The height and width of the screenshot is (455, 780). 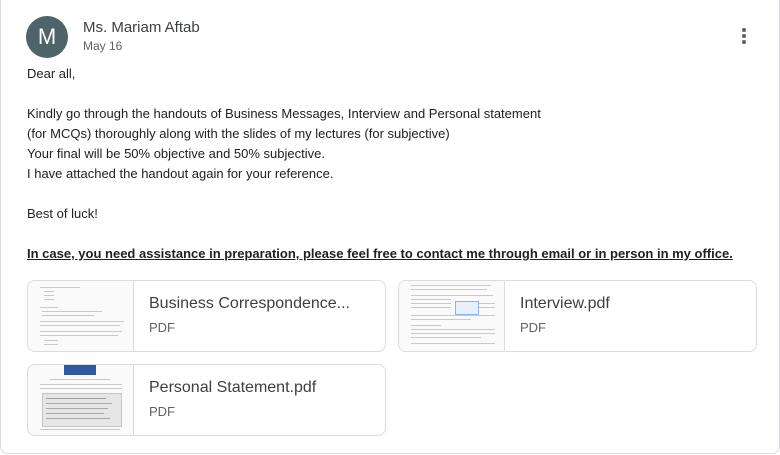 What do you see at coordinates (565, 303) in the screenshot?
I see `attachment-name: Interview.pdf` at bounding box center [565, 303].